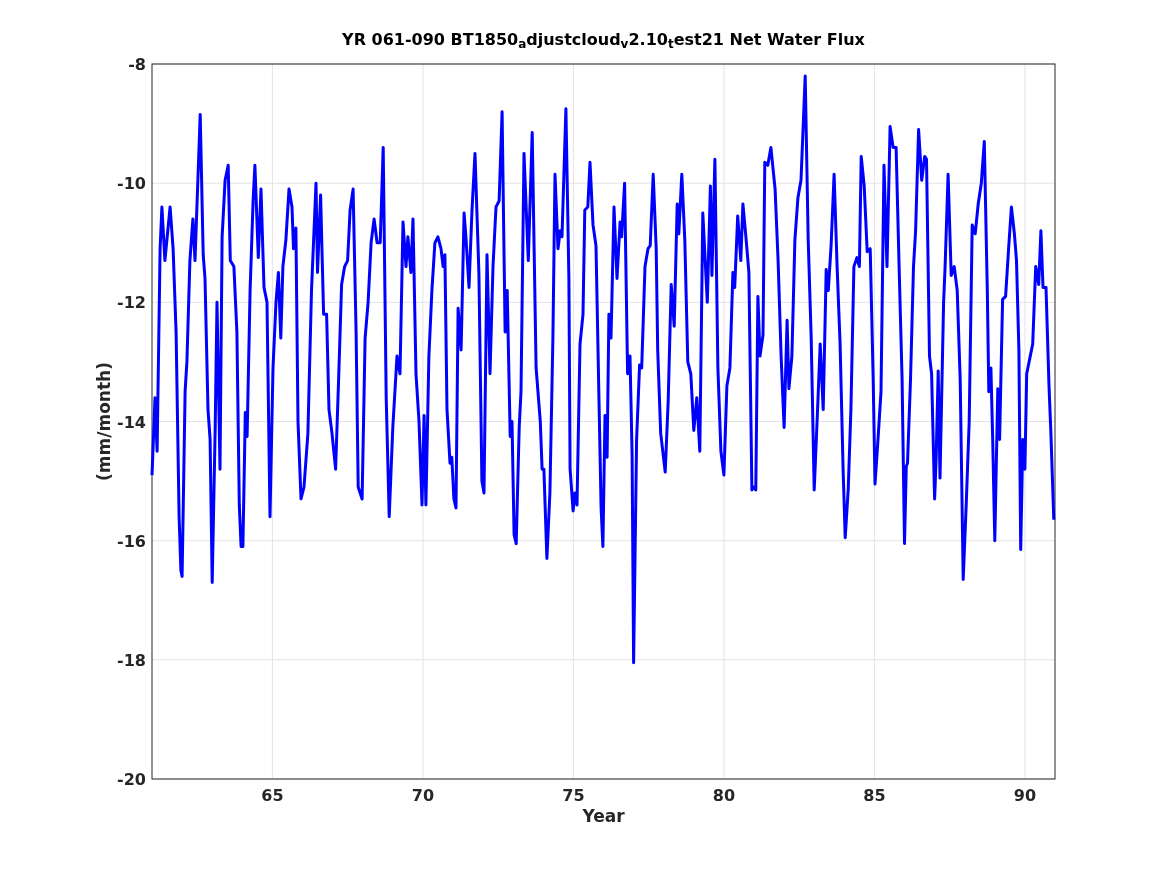 Image resolution: width=1167 pixels, height=875 pixels. What do you see at coordinates (874, 795) in the screenshot?
I see `x-tick-label: 85` at bounding box center [874, 795].